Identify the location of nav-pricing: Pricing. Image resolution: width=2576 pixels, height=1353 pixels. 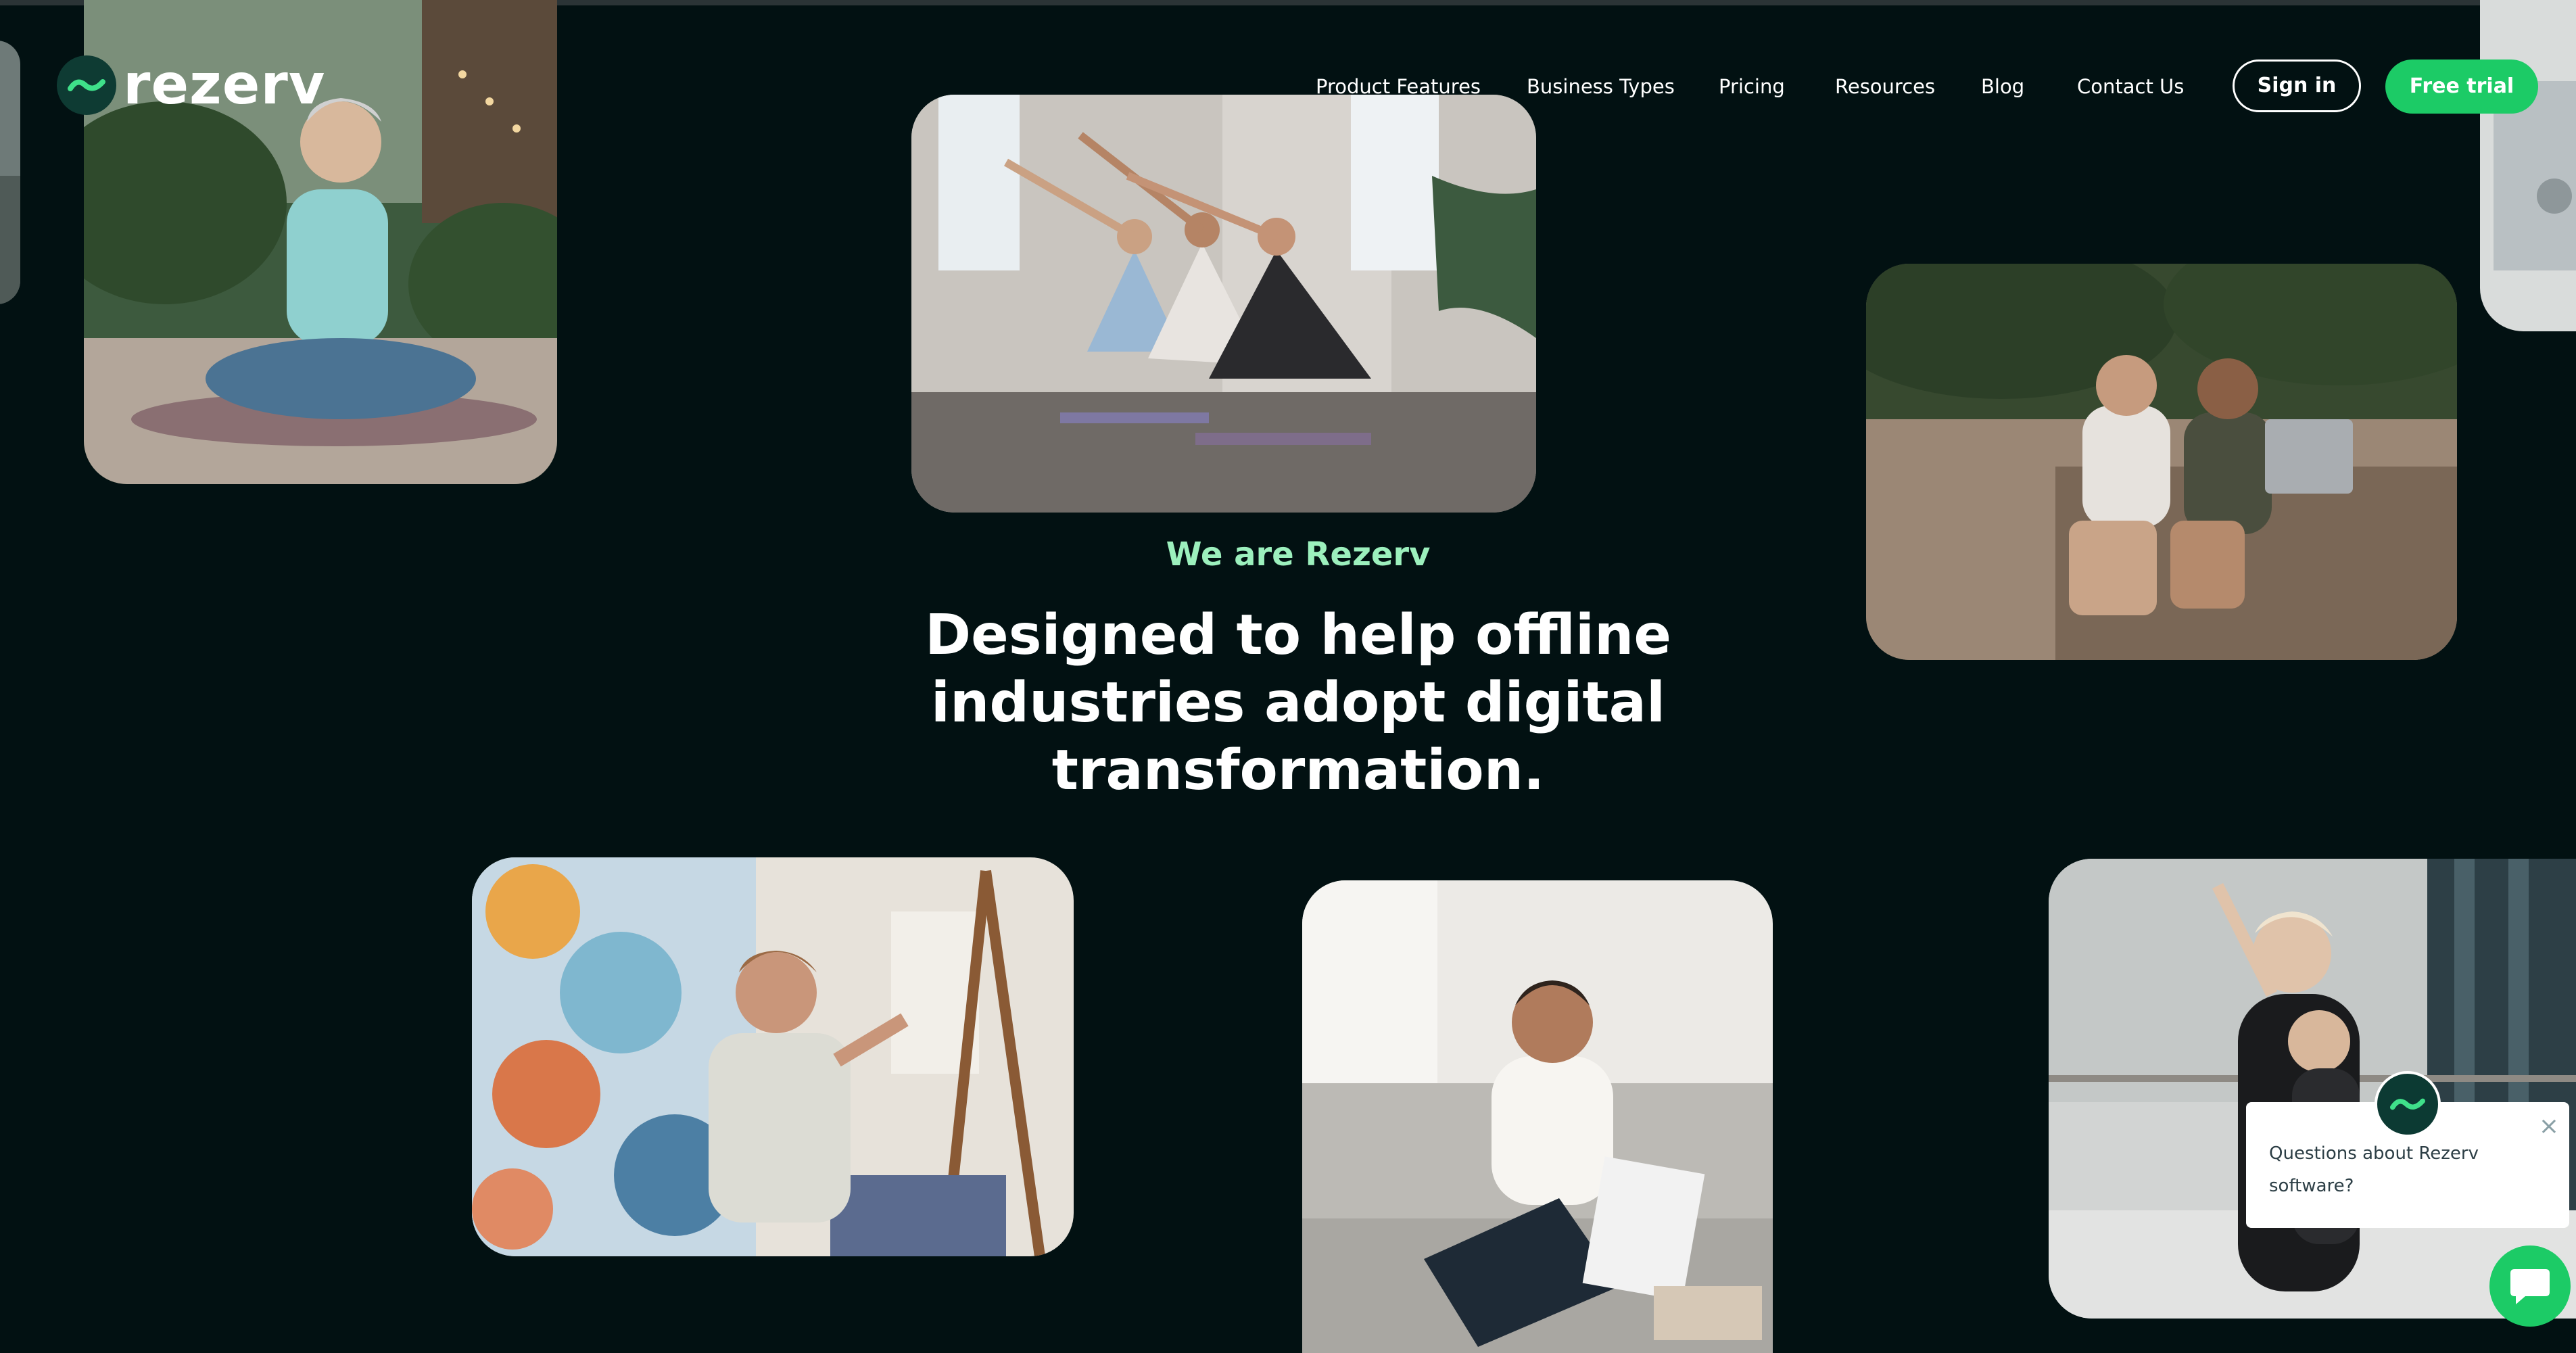
(1752, 86).